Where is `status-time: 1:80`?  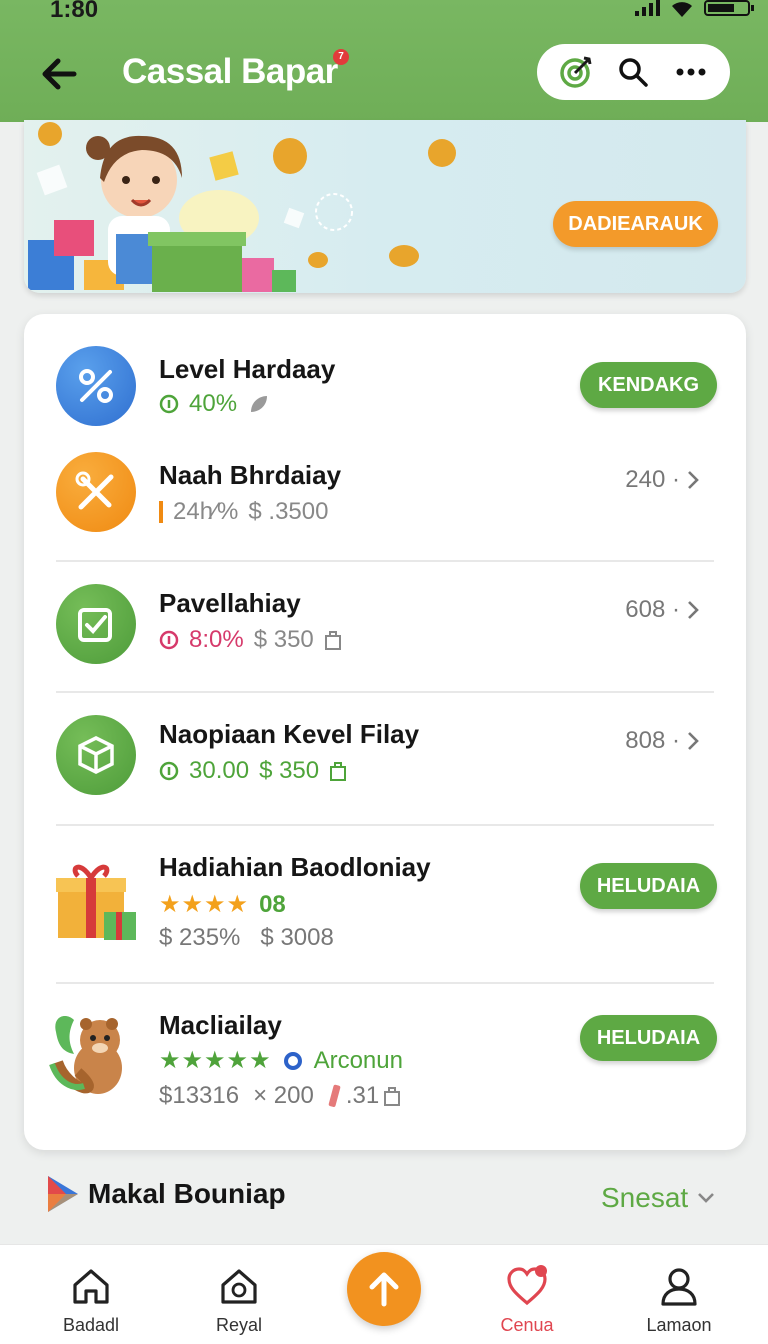 status-time: 1:80 is located at coordinates (74, 11).